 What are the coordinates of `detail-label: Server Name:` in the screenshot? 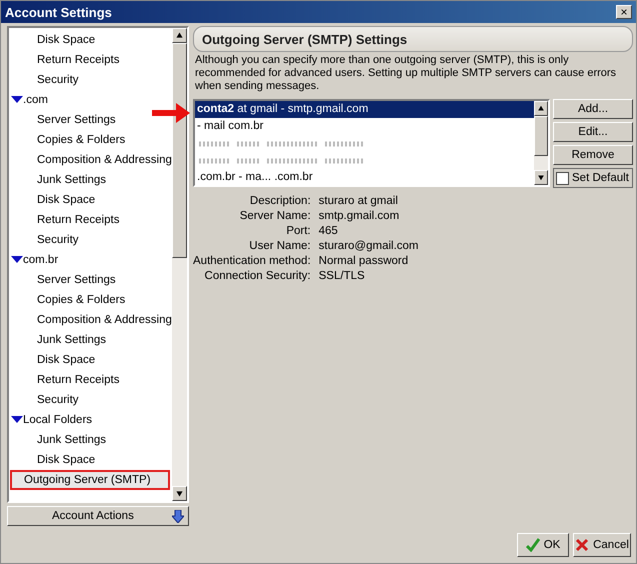 It's located at (274, 216).